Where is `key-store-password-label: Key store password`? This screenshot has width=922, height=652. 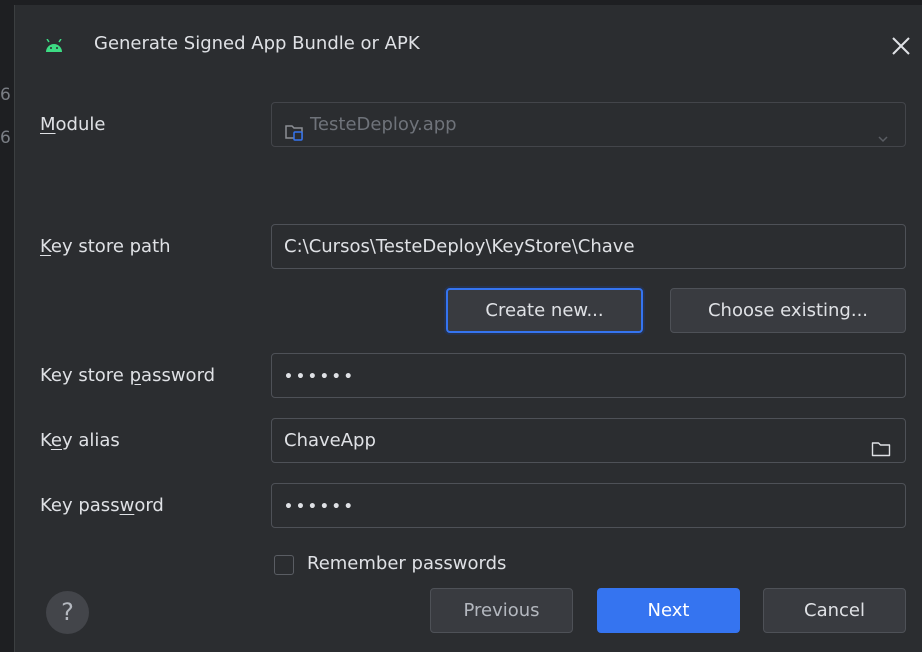 key-store-password-label: Key store password is located at coordinates (128, 375).